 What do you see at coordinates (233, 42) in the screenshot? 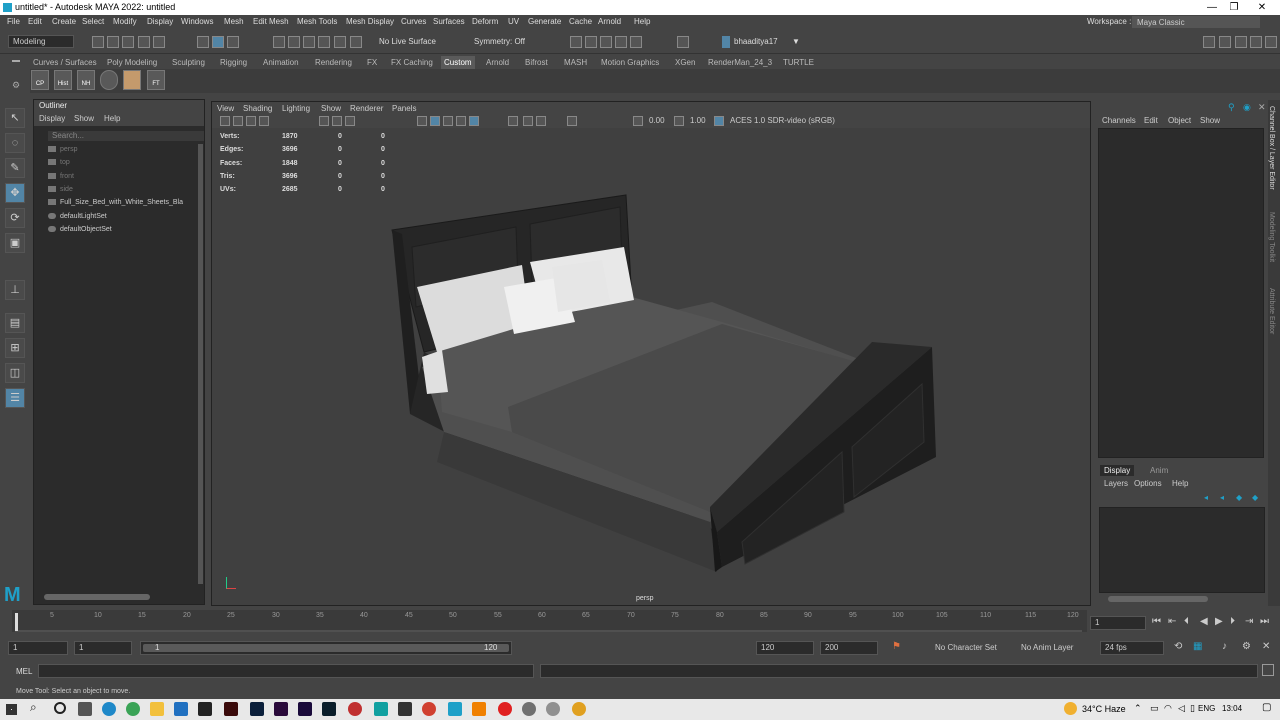
I see `select-component-icon` at bounding box center [233, 42].